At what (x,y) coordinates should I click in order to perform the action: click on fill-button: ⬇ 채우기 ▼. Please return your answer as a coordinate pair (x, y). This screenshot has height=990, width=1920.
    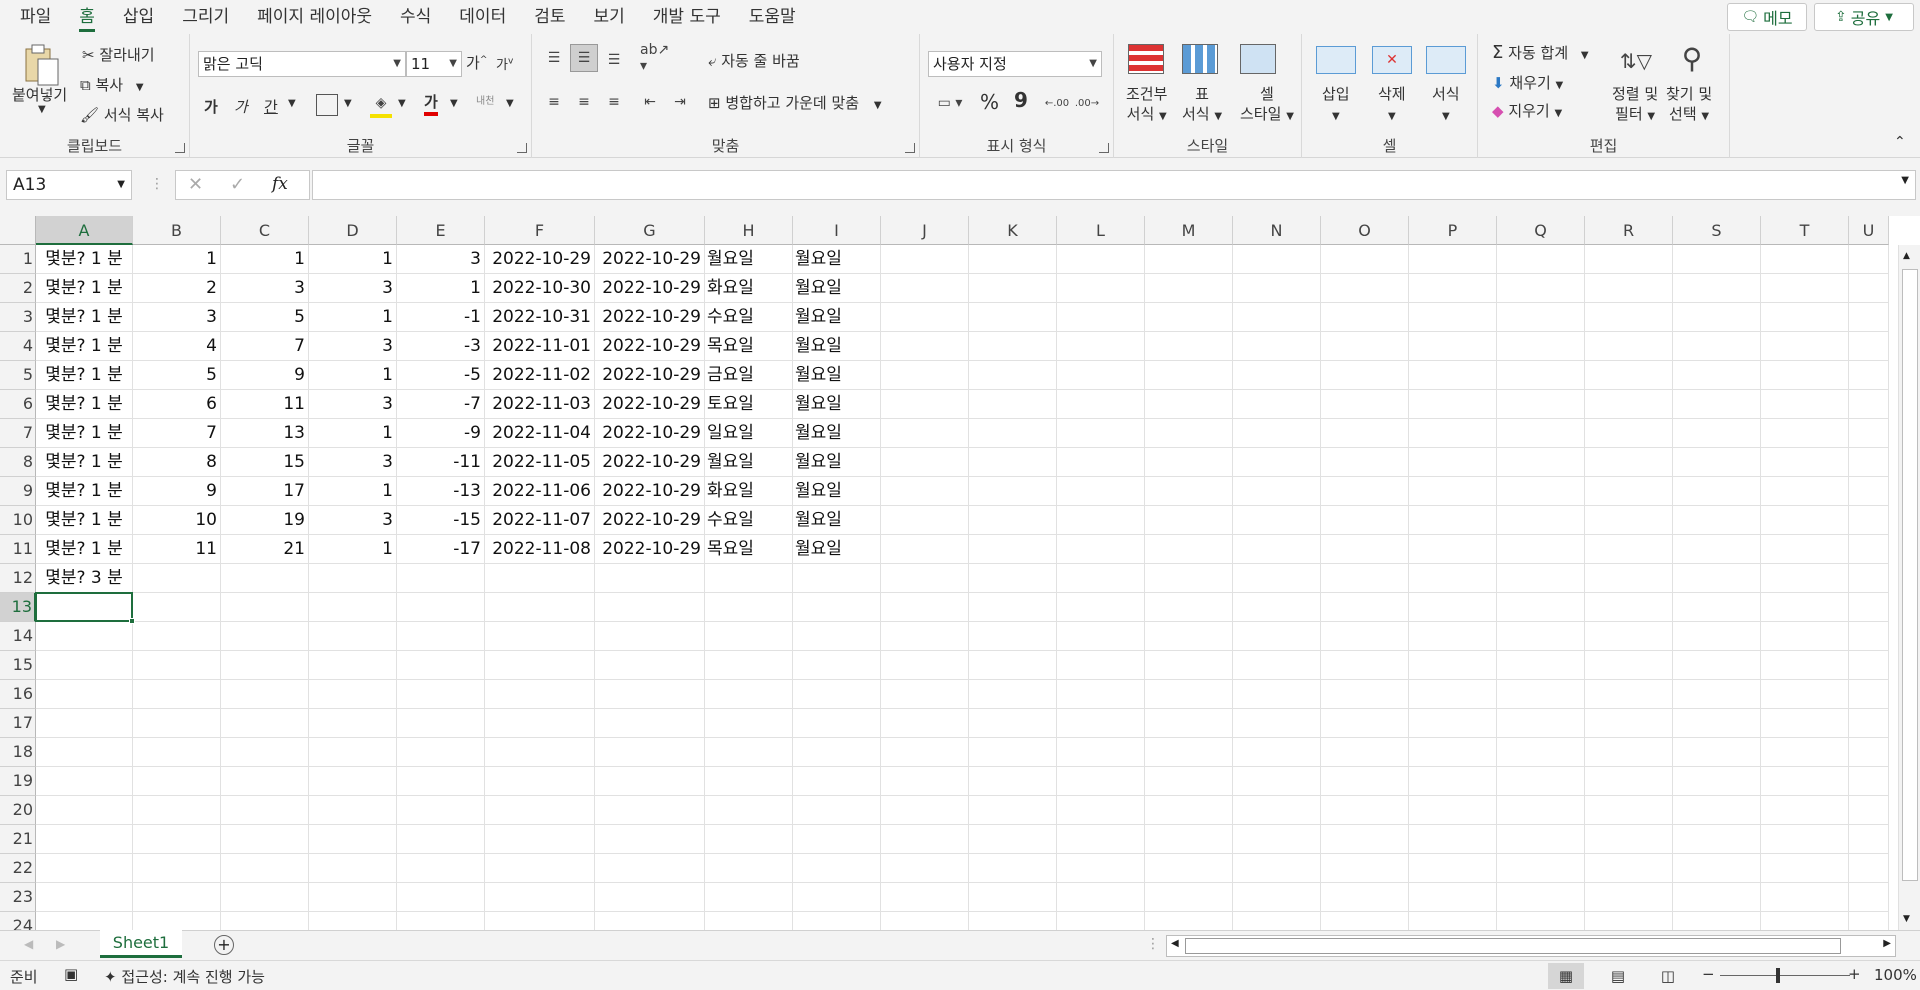
    Looking at the image, I should click on (1527, 82).